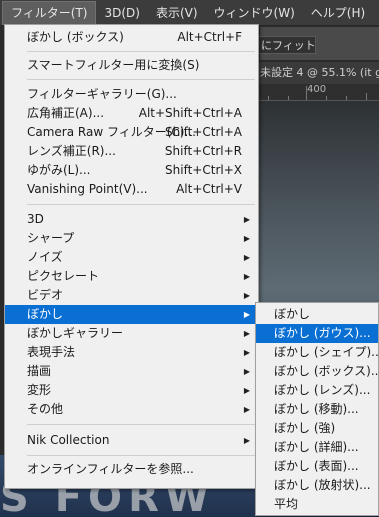 The width and height of the screenshot is (379, 517). What do you see at coordinates (49, 12) in the screenshot?
I see `menubar-filter: フィルター(T)` at bounding box center [49, 12].